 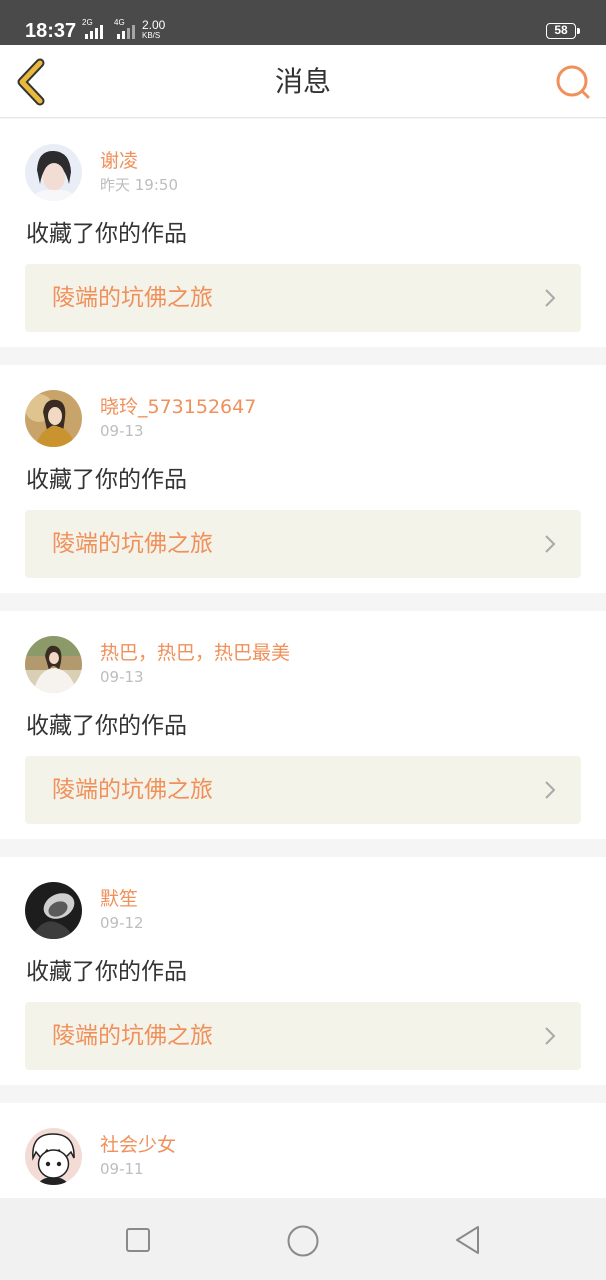 I want to click on timestamp: 昨天 19:50, so click(x=139, y=185).